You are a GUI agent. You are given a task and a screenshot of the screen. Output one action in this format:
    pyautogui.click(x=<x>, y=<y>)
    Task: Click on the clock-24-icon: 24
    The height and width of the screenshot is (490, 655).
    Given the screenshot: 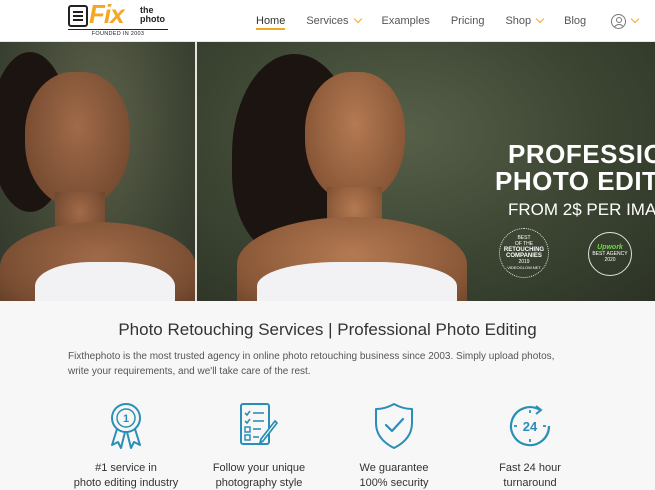 What is the action you would take?
    pyautogui.click(x=530, y=426)
    